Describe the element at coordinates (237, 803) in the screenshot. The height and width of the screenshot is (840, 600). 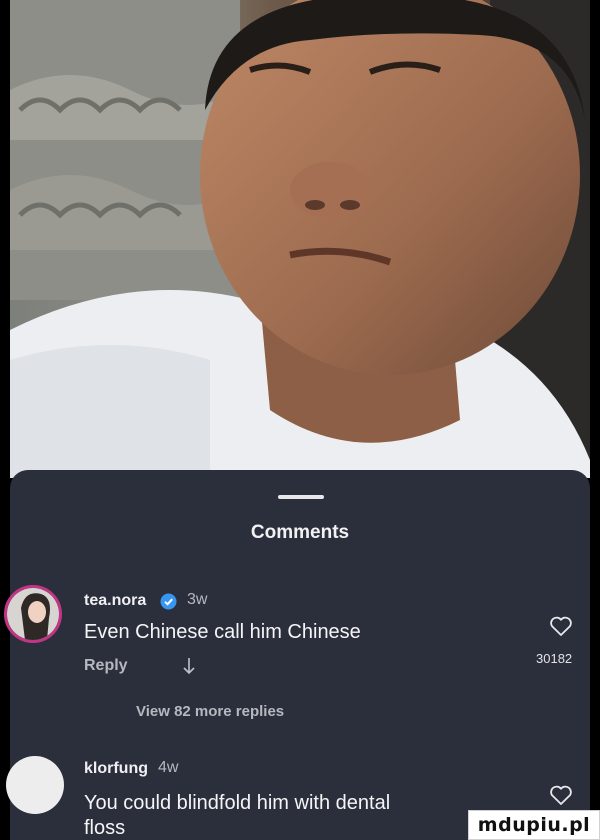
I see `comment-text-line-1: You could blindfold him with dental` at that location.